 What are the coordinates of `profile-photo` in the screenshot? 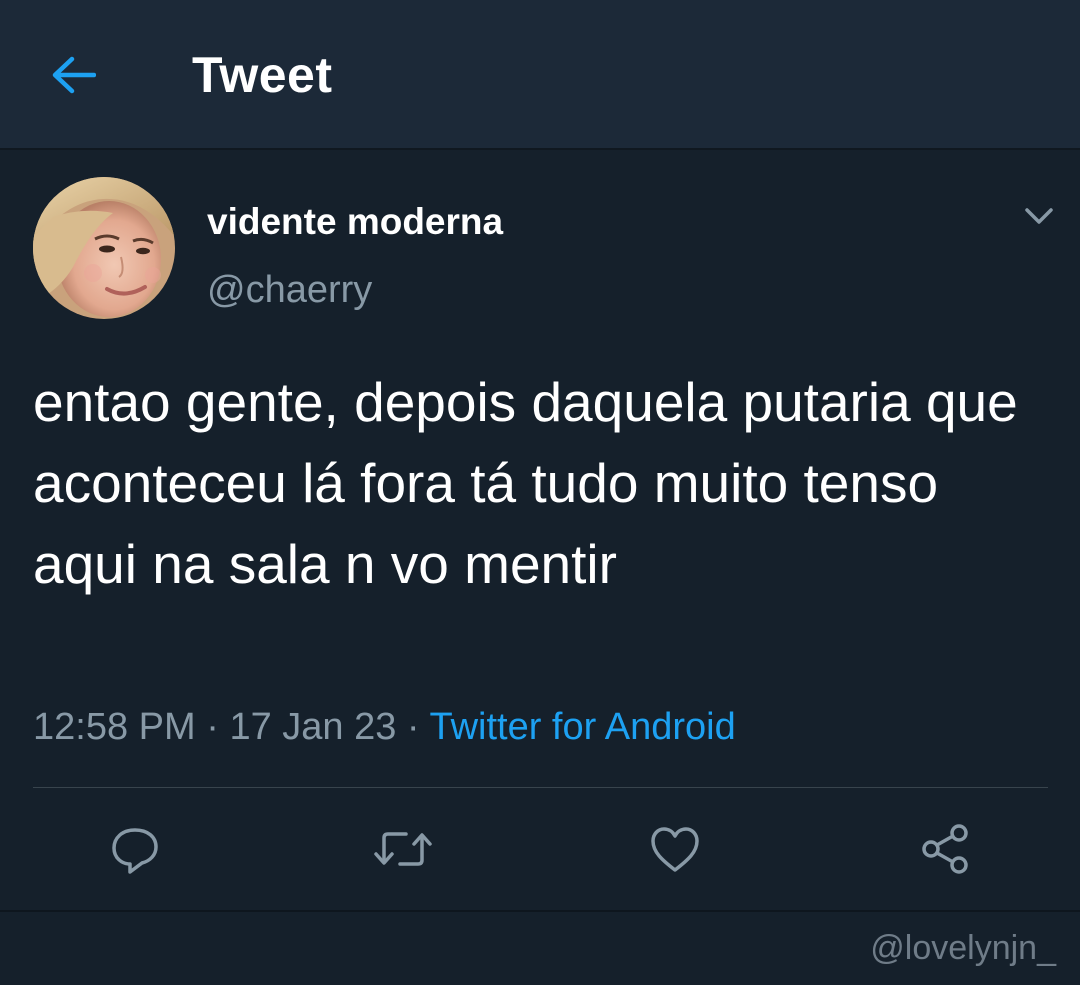 It's located at (104, 248).